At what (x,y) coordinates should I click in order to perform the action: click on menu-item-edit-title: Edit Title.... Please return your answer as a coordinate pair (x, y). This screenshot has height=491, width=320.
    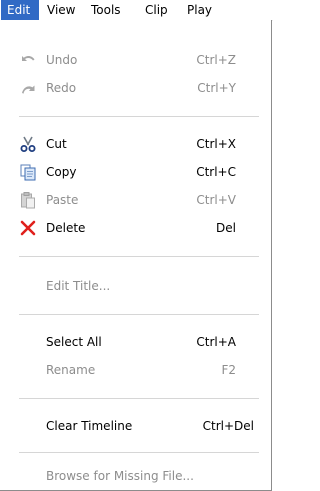
    Looking at the image, I should click on (135, 286).